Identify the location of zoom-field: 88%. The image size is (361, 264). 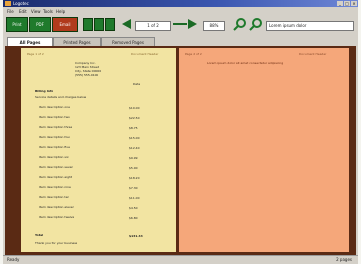
(214, 26).